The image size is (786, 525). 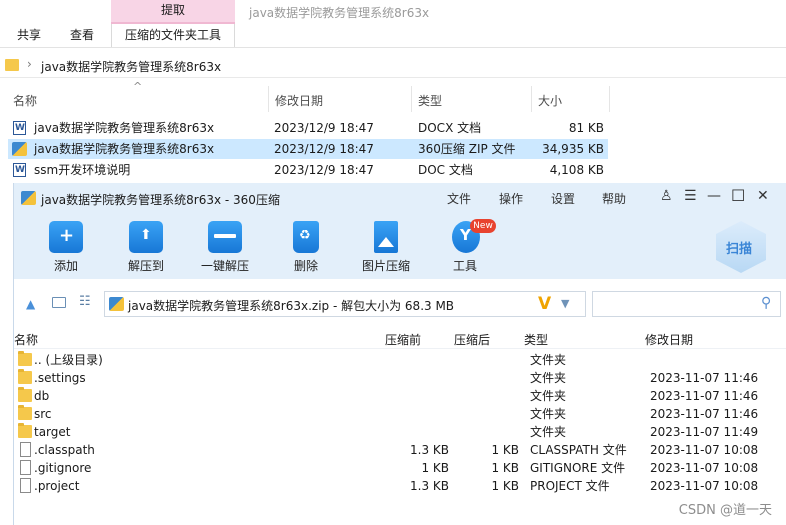 What do you see at coordinates (146, 237) in the screenshot?
I see `extract-to-icon: ⬆` at bounding box center [146, 237].